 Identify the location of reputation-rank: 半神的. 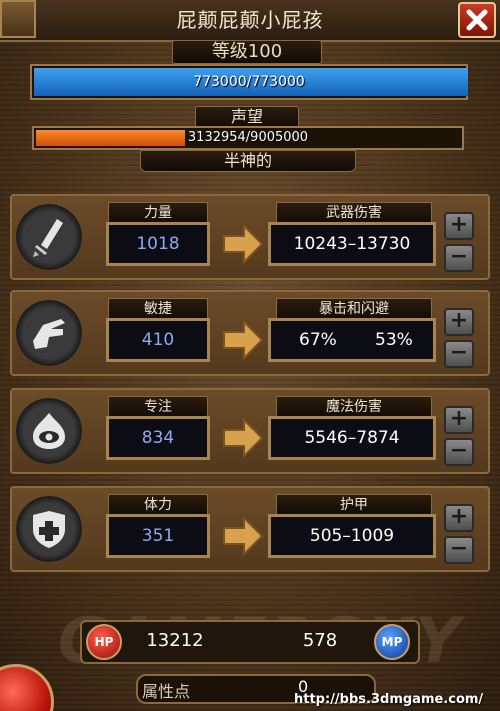
(248, 161).